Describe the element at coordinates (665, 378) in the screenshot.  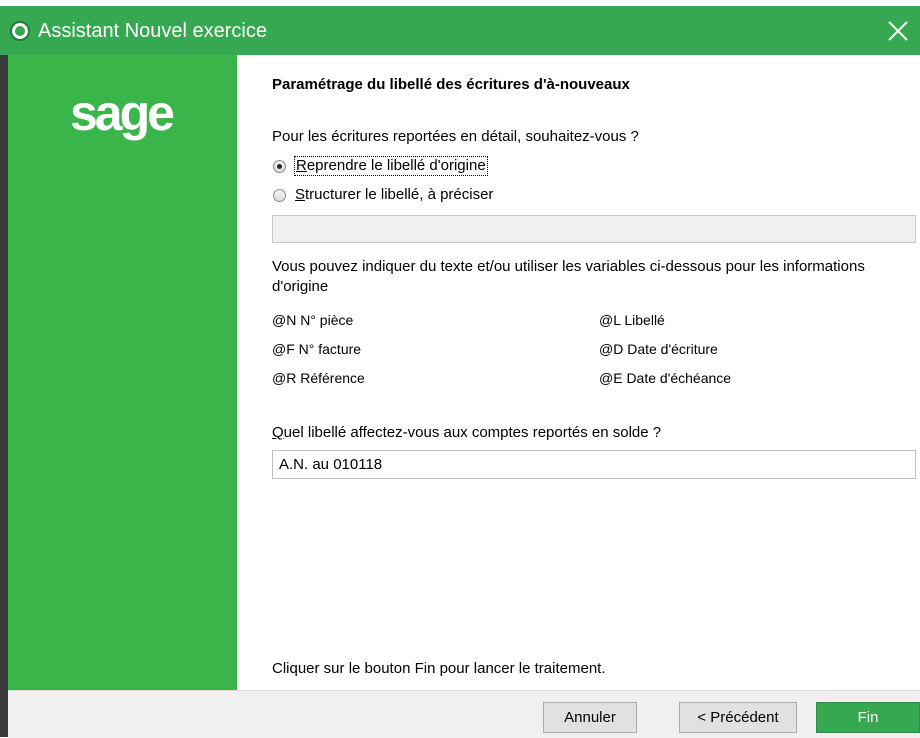
I see `variable-date-echeance: @E Date d'échéance` at that location.